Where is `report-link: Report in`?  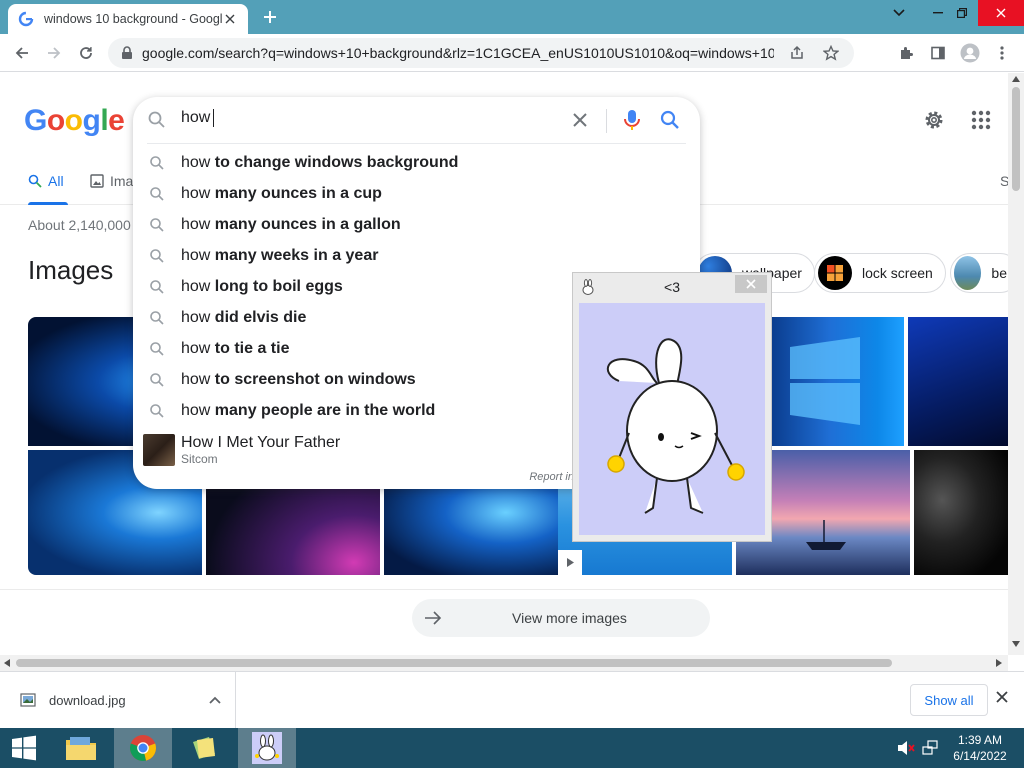
report-link: Report in is located at coordinates (551, 477).